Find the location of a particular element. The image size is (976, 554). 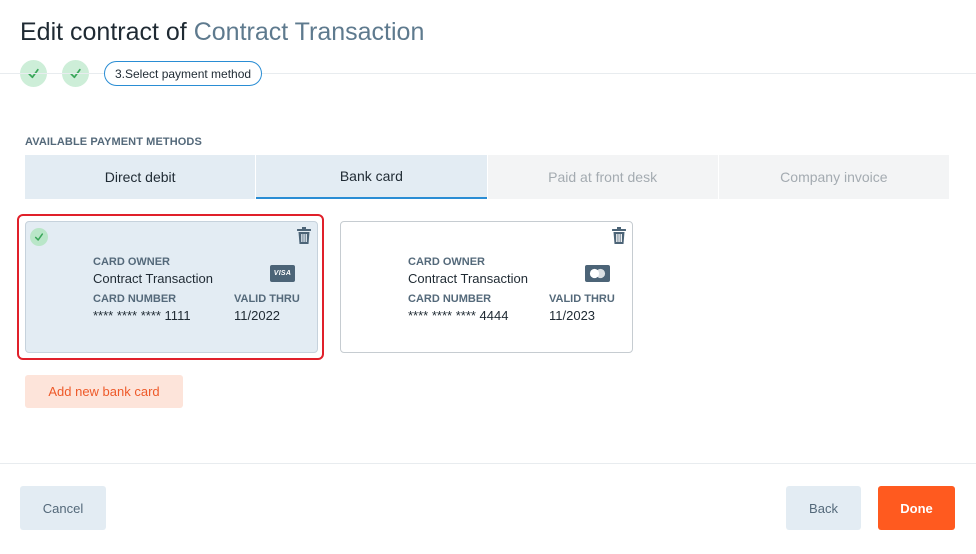

selected-check-icon is located at coordinates (39, 237).